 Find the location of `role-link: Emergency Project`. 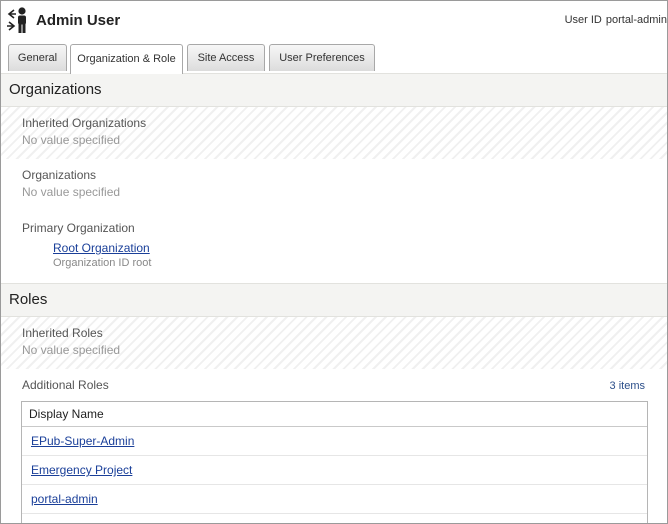

role-link: Emergency Project is located at coordinates (81, 470).